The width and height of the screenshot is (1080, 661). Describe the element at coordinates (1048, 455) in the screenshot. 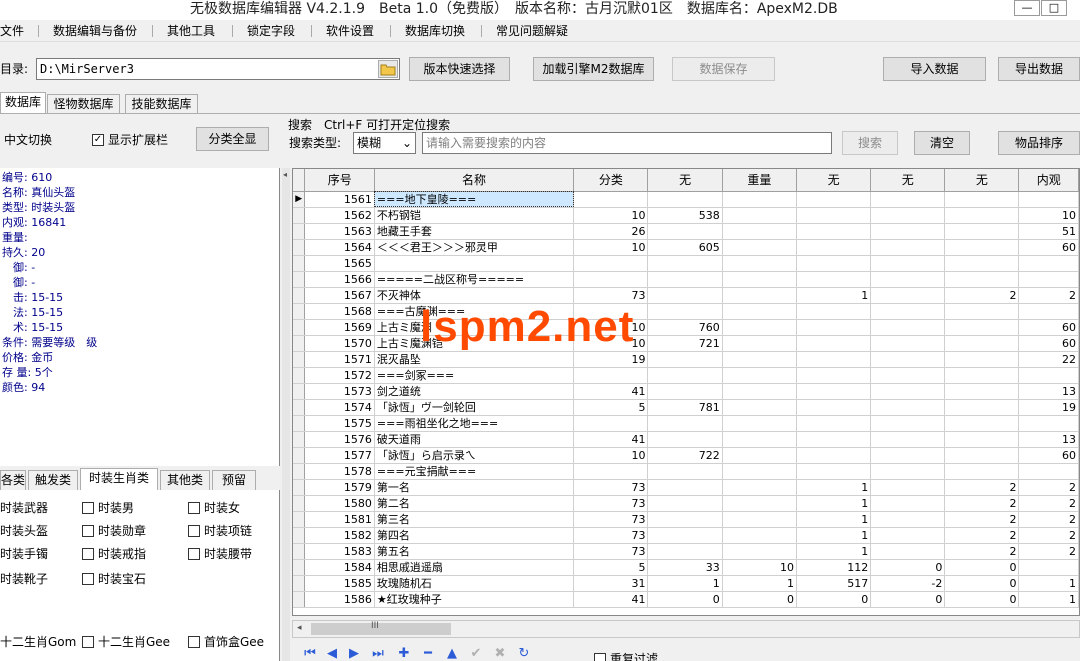

I see `cell-value: 60` at that location.